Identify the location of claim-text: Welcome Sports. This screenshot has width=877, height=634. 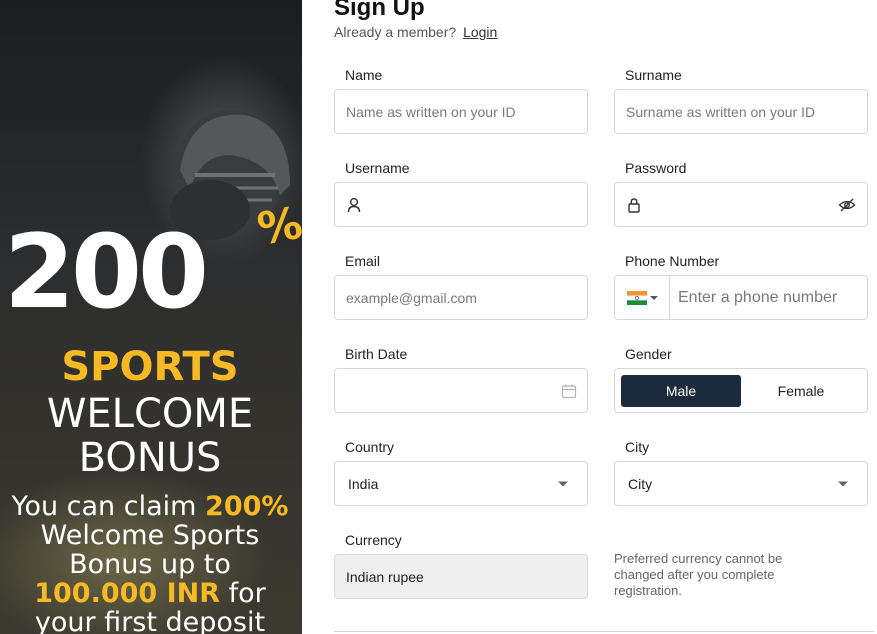
(150, 535).